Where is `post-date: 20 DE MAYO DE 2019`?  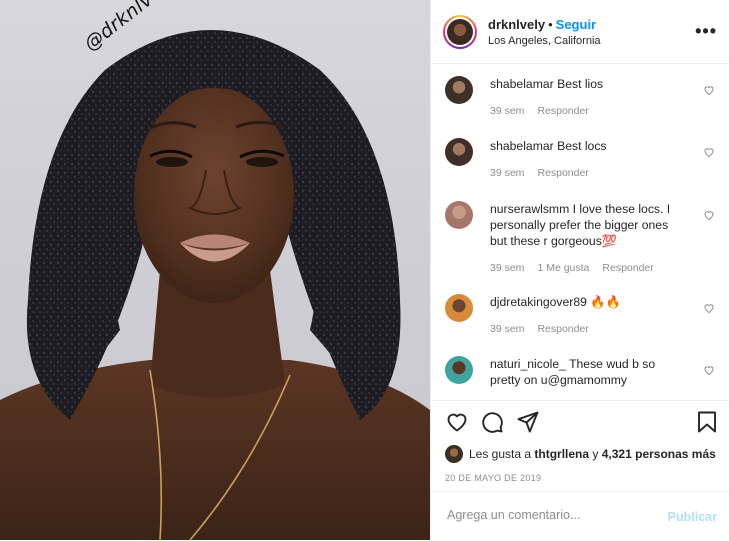 post-date: 20 DE MAYO DE 2019 is located at coordinates (493, 478).